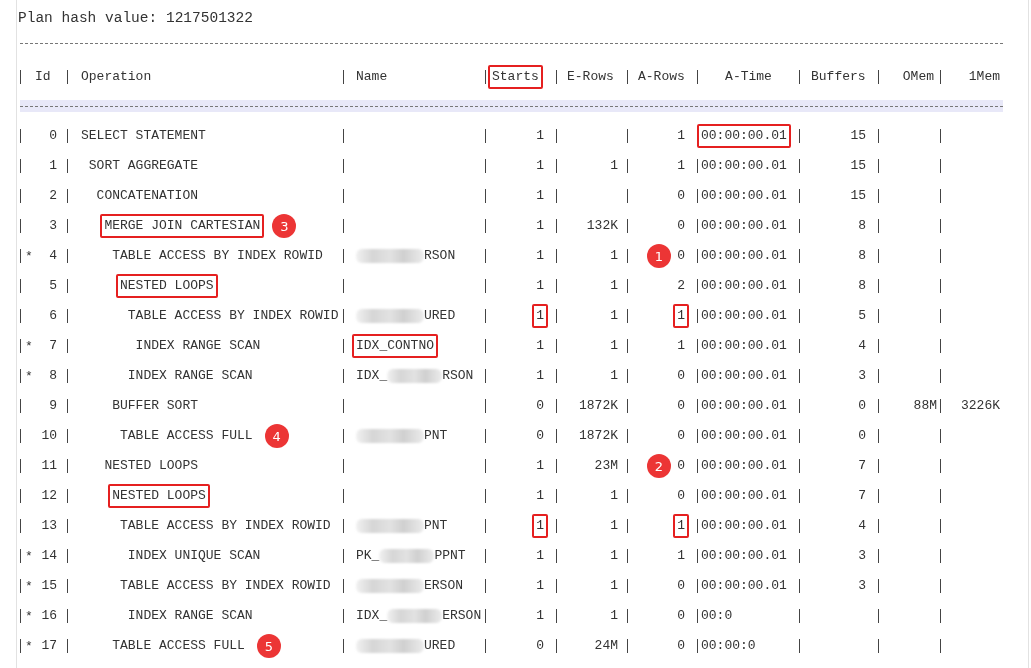  Describe the element at coordinates (268, 646) in the screenshot. I see `number-badge: 5` at that location.